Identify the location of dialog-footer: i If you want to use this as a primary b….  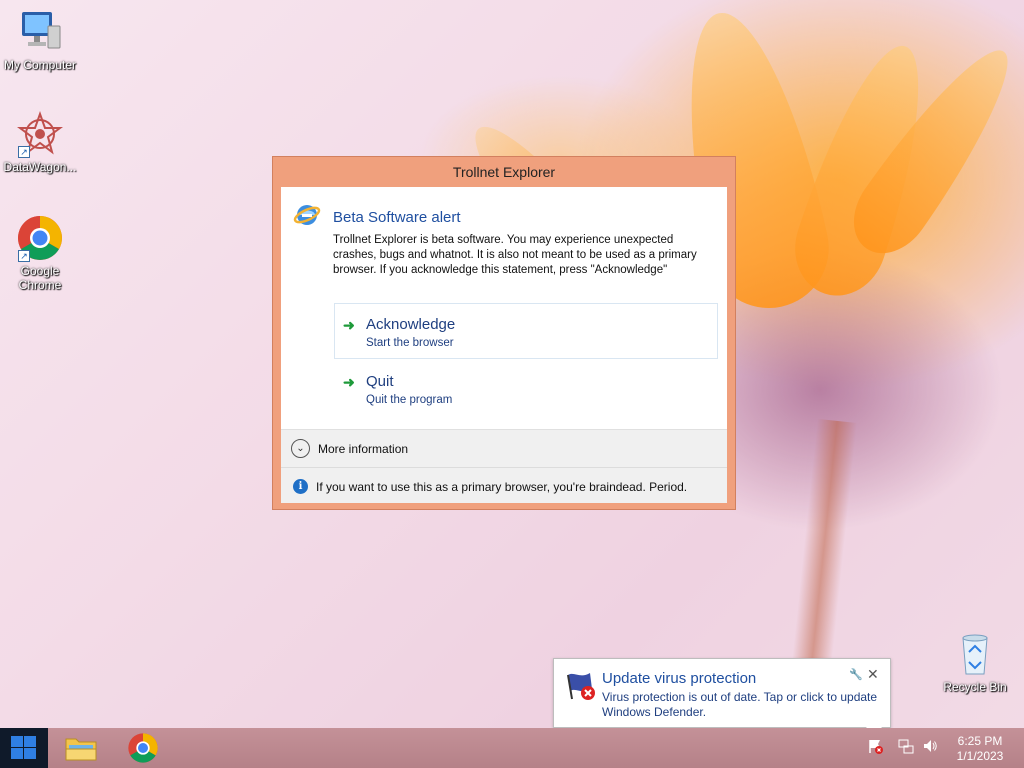
(504, 485).